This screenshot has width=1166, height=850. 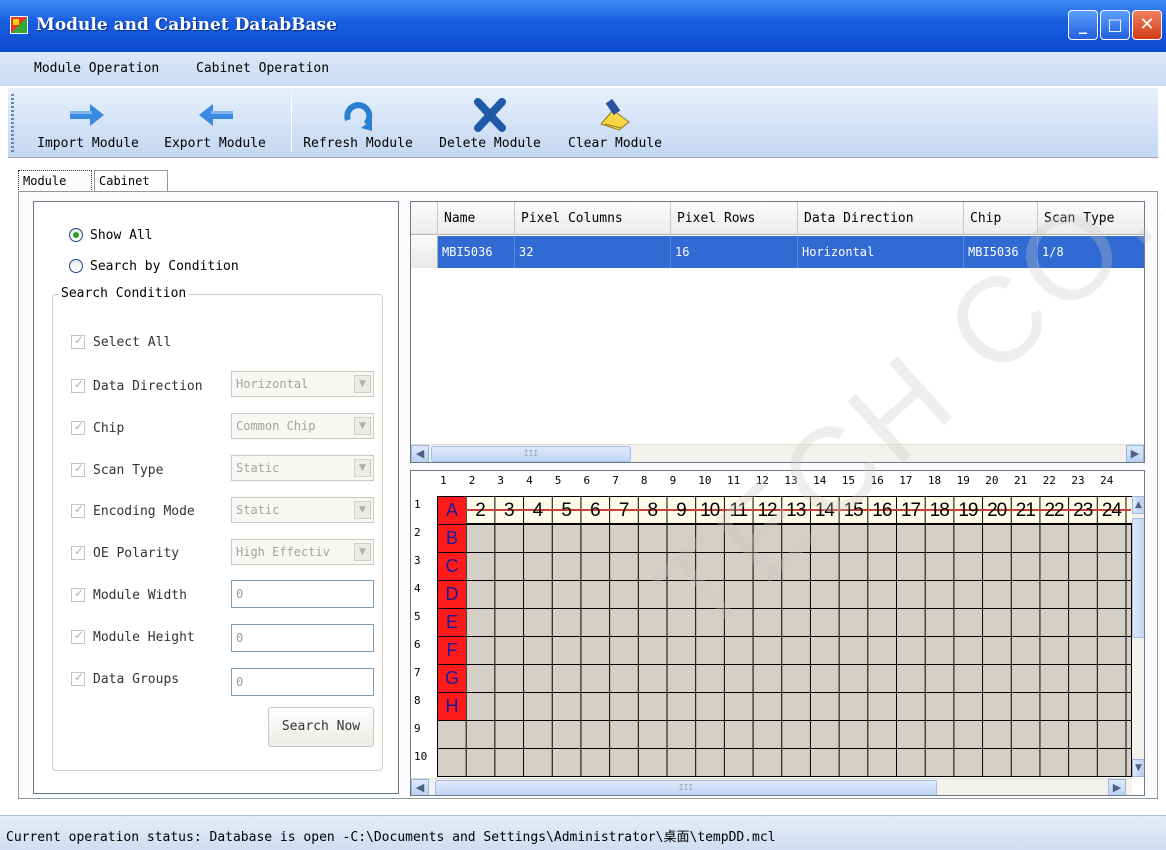 I want to click on tab-cabinet: Cabinet, so click(x=131, y=181).